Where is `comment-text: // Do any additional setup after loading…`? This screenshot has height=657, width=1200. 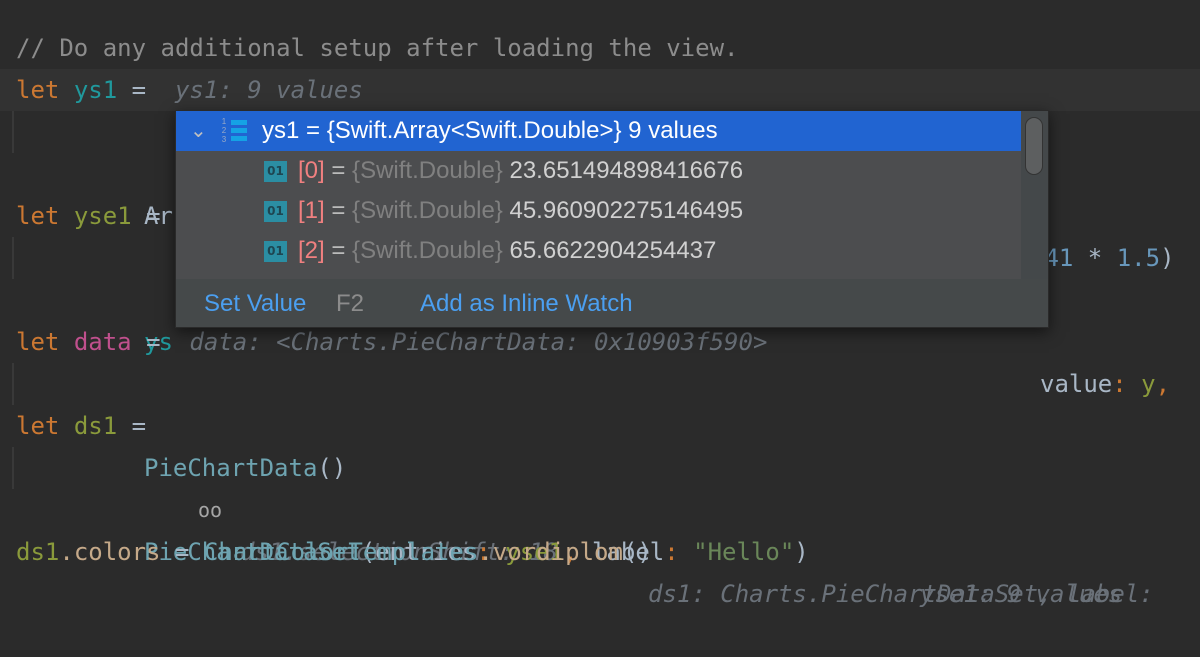
comment-text: // Do any additional setup after loading… is located at coordinates (377, 48).